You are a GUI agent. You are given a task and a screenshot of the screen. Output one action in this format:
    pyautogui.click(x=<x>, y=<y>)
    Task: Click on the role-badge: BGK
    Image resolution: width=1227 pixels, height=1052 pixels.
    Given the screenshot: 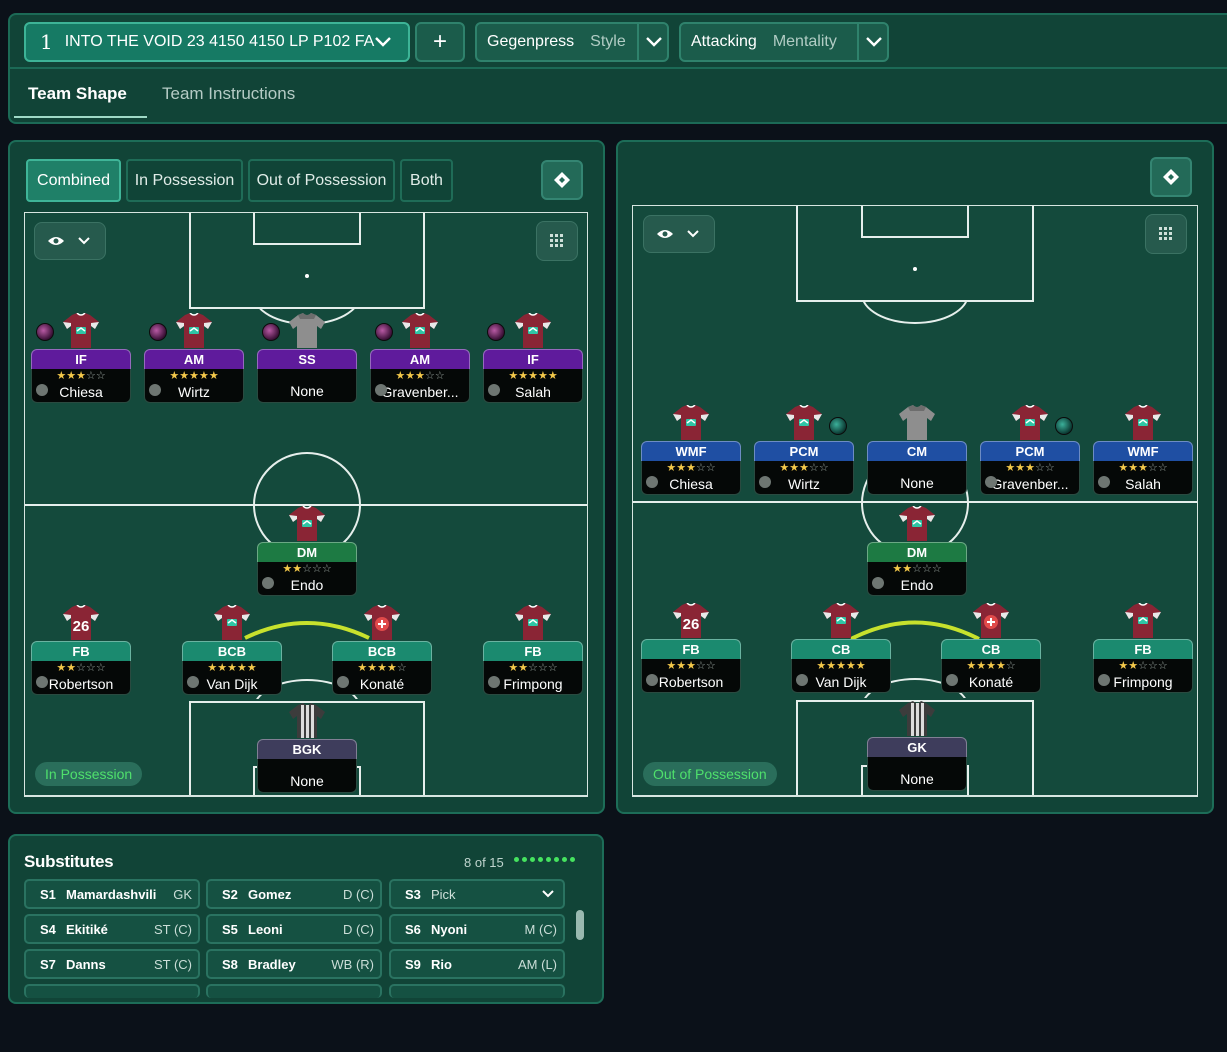 What is the action you would take?
    pyautogui.click(x=307, y=749)
    